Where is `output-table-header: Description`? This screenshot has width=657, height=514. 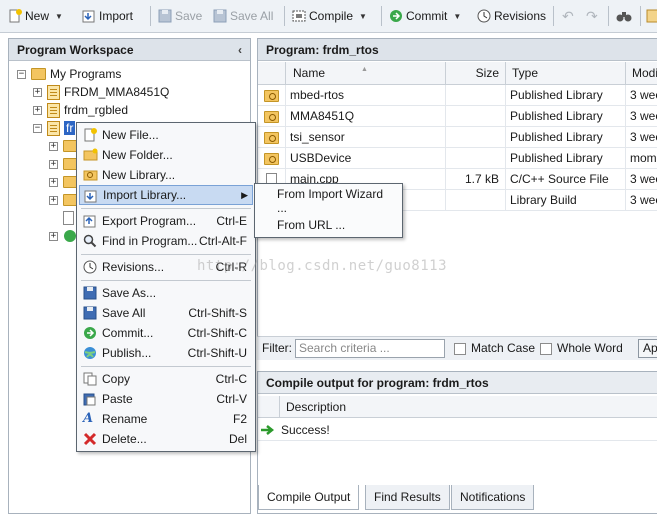
output-table-header: Description is located at coordinates (457, 407).